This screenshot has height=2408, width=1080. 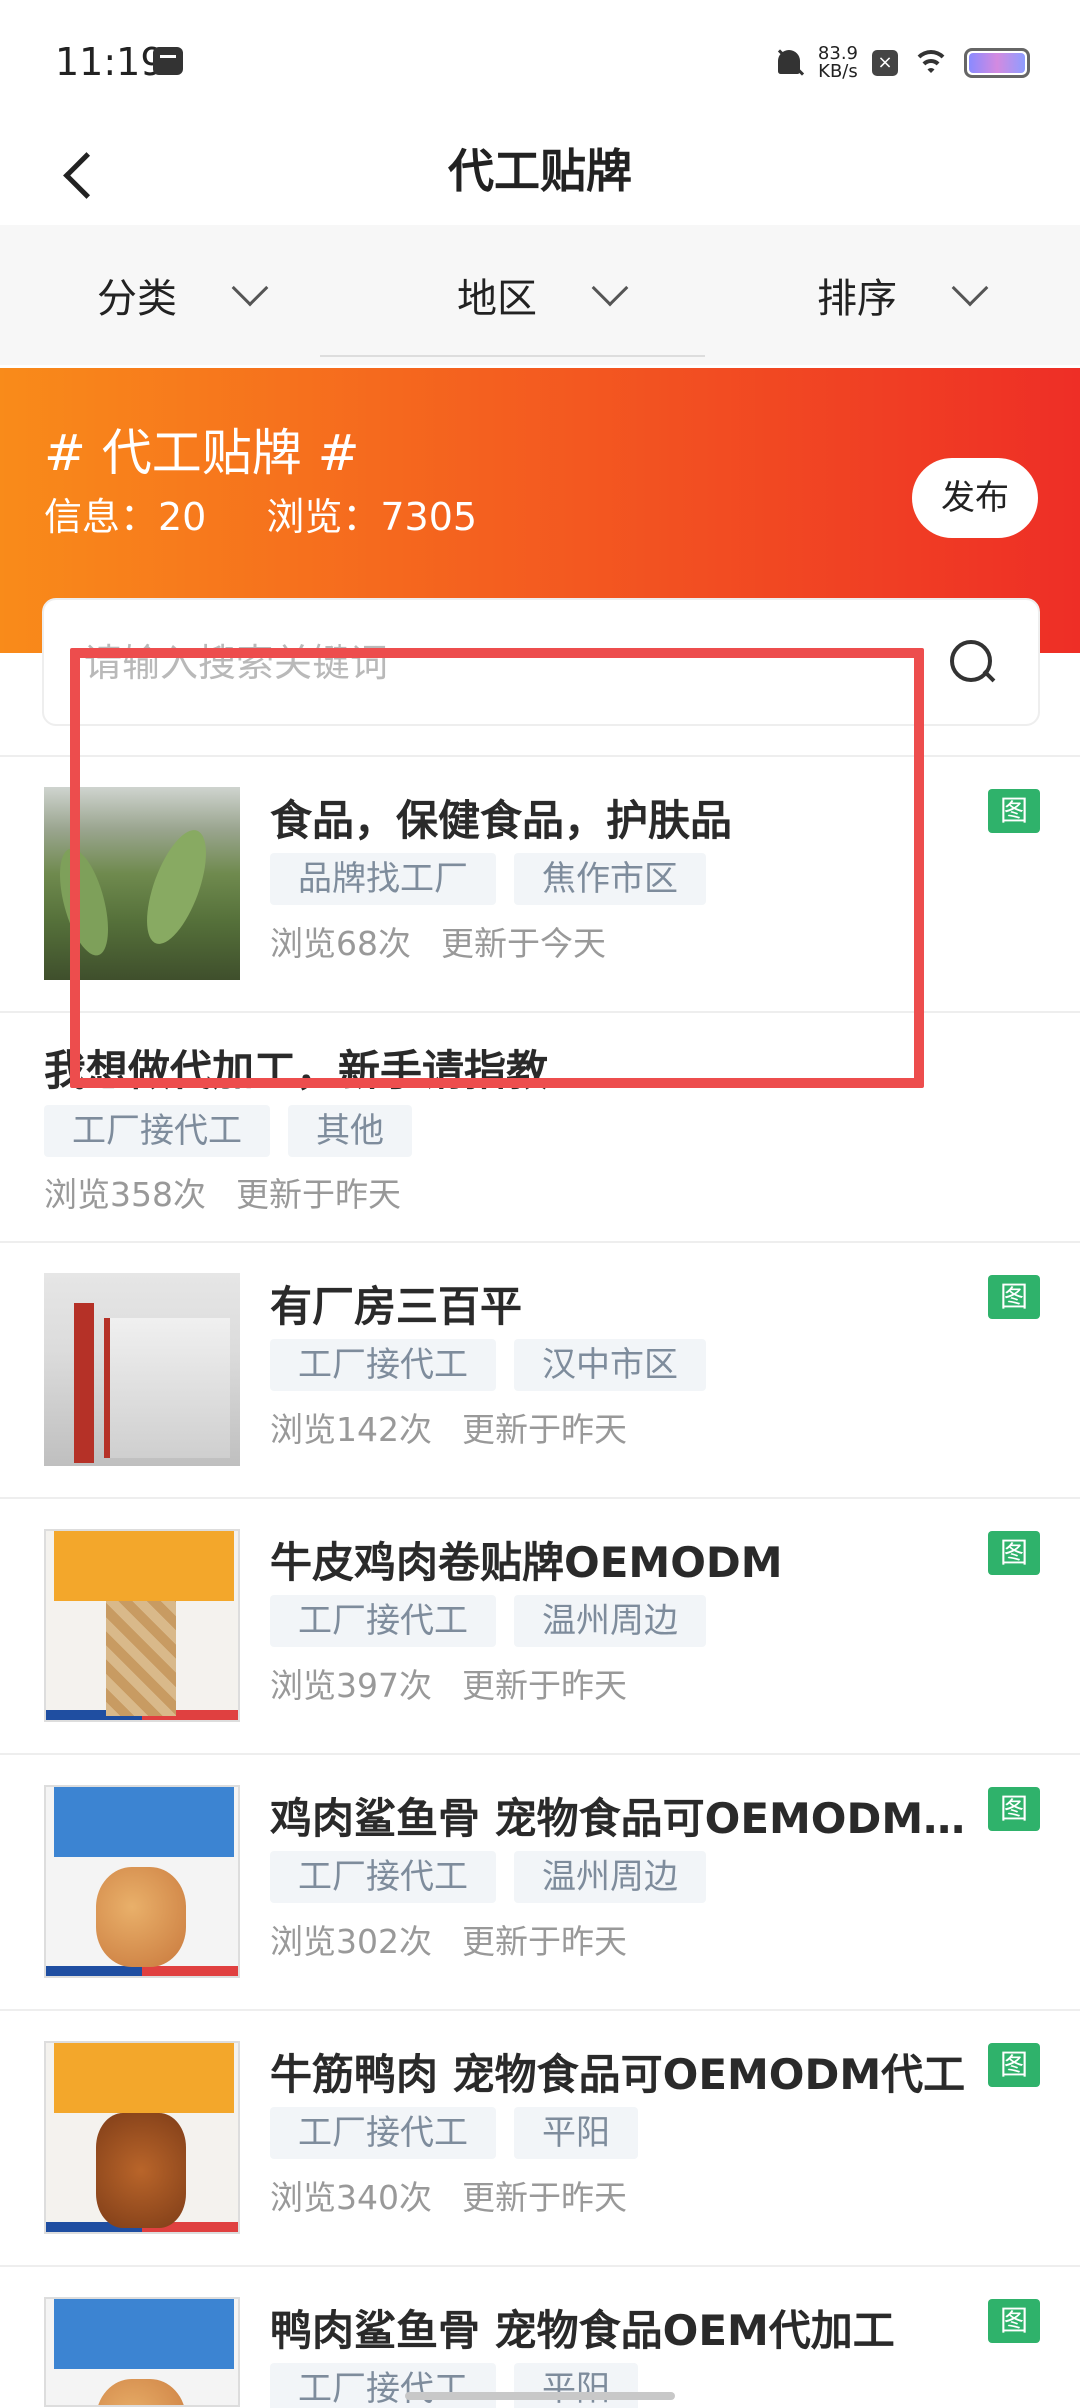 I want to click on network-speed: 83.9 KB/s, so click(x=837, y=62).